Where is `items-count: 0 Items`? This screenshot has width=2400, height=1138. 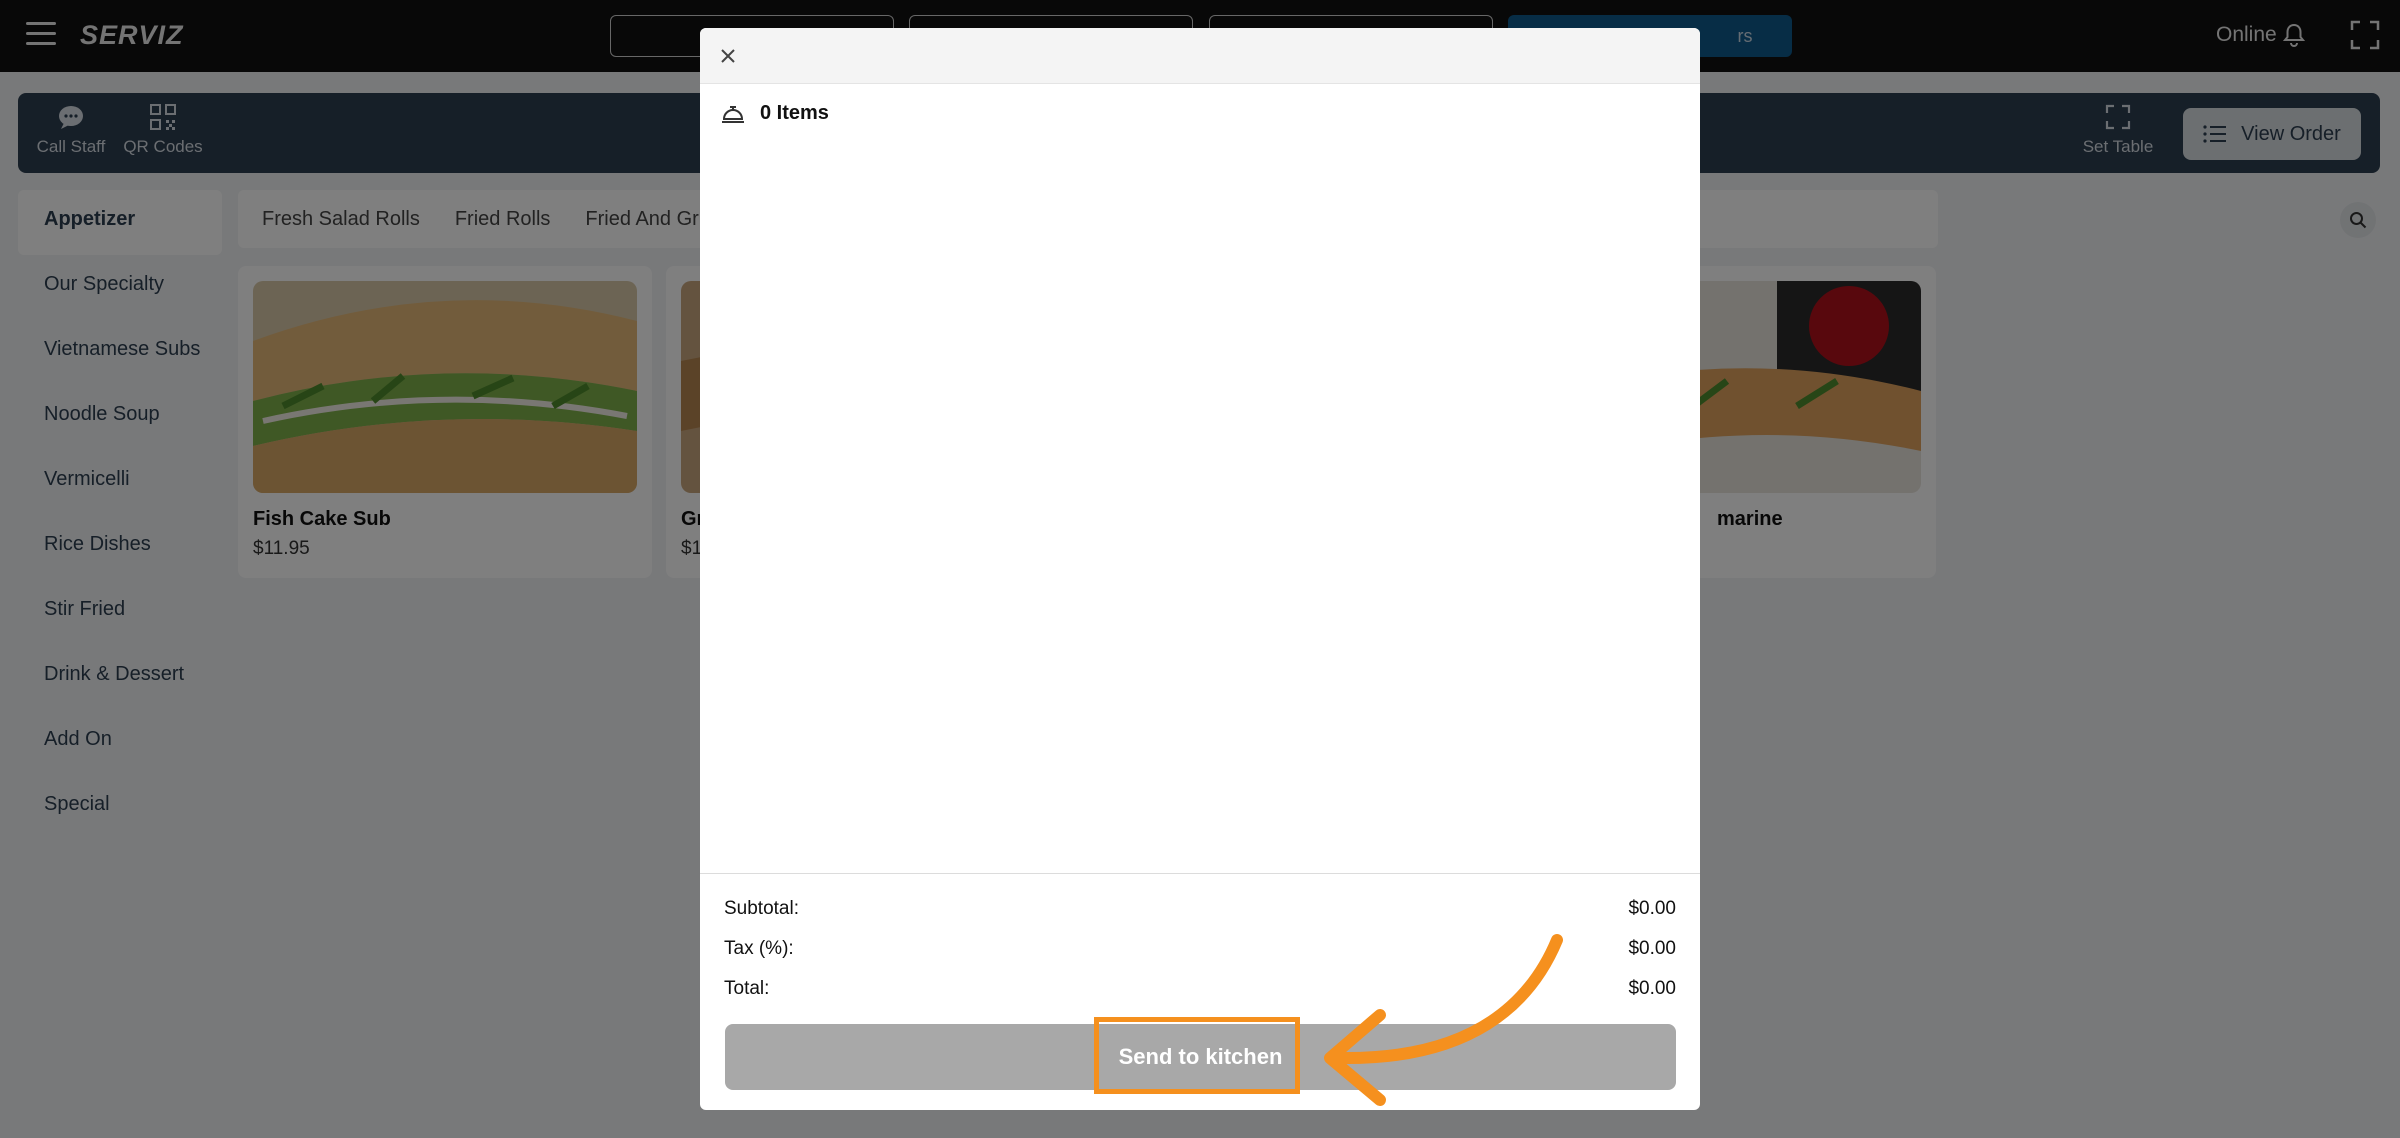 items-count: 0 Items is located at coordinates (794, 113).